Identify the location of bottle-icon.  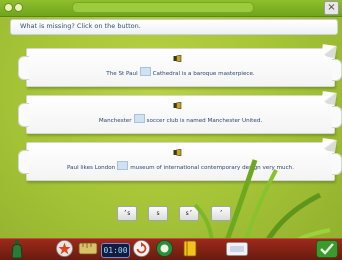
(17, 249).